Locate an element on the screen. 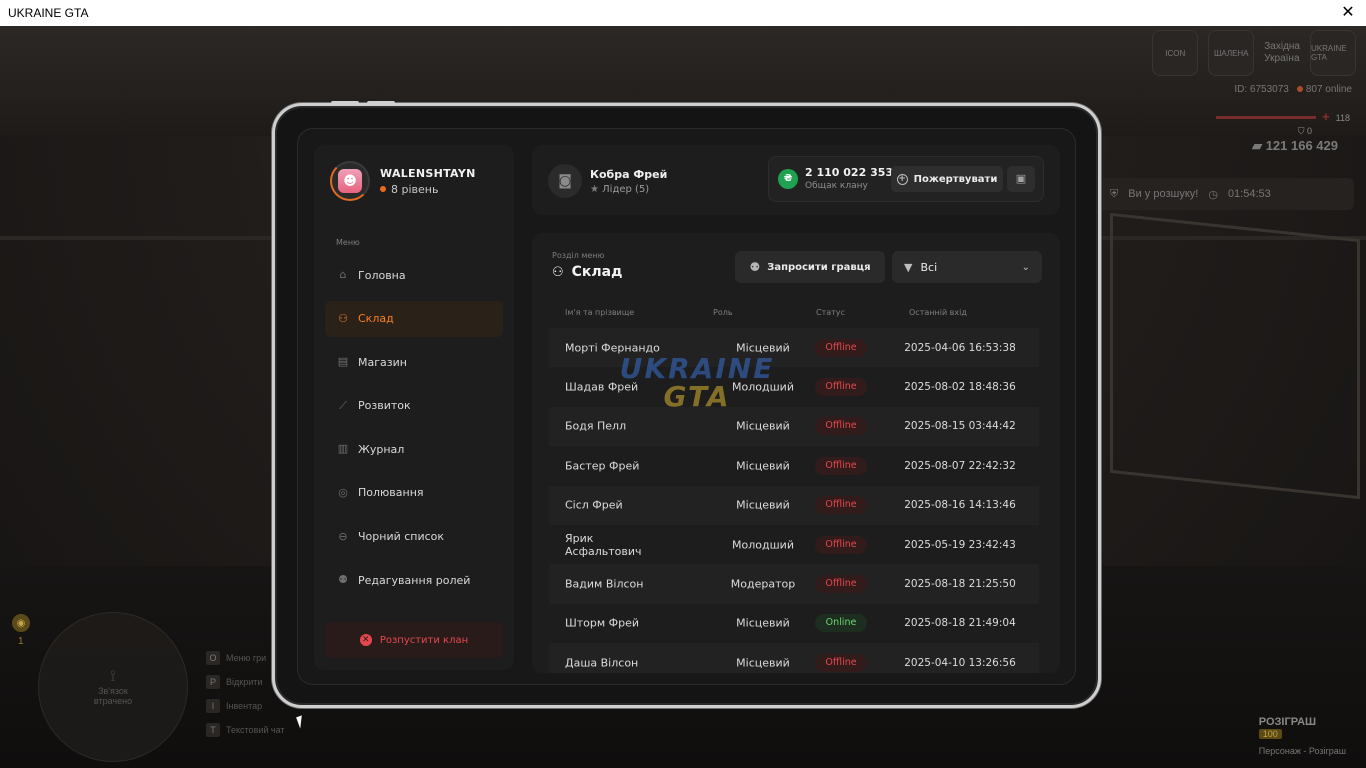 The height and width of the screenshot is (768, 1366). star-icon: ★ is located at coordinates (594, 189).